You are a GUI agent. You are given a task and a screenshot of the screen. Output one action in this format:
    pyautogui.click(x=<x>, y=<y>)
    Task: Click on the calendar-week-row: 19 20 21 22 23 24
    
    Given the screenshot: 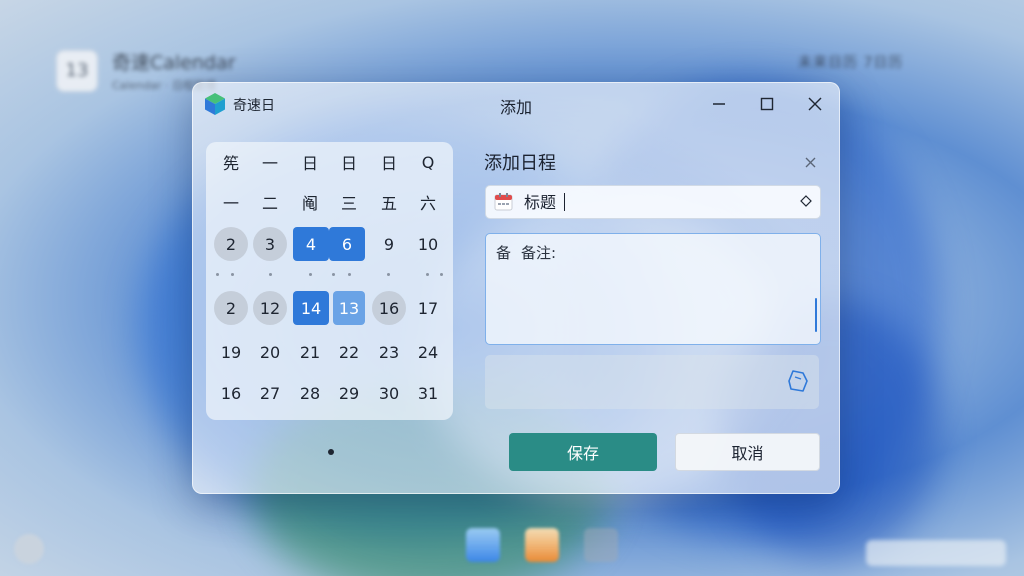 What is the action you would take?
    pyautogui.click(x=329, y=352)
    